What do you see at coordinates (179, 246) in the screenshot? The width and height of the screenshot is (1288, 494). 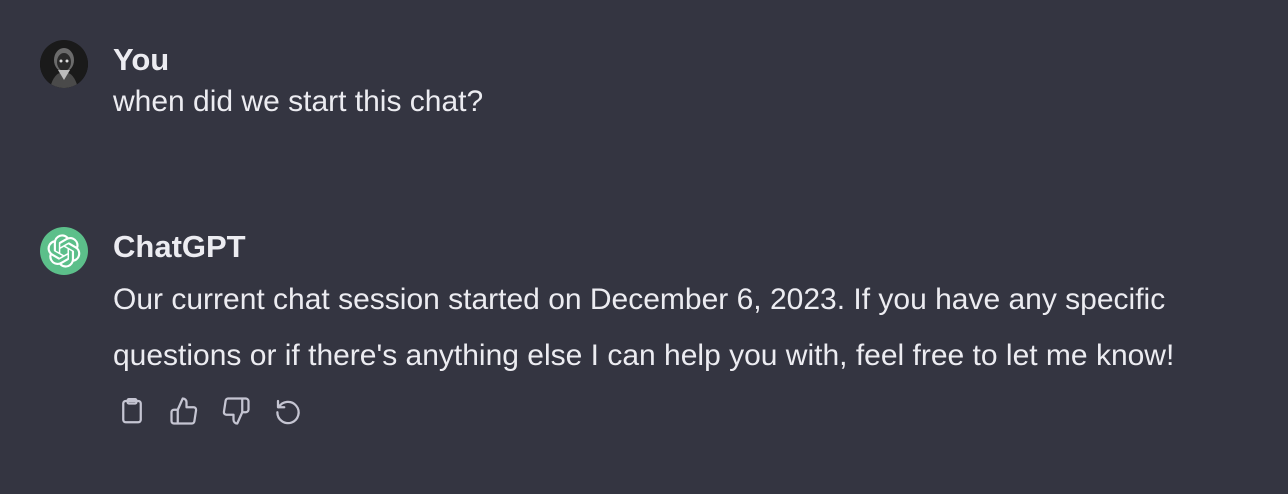 I see `assistant-author-name: ChatGPT` at bounding box center [179, 246].